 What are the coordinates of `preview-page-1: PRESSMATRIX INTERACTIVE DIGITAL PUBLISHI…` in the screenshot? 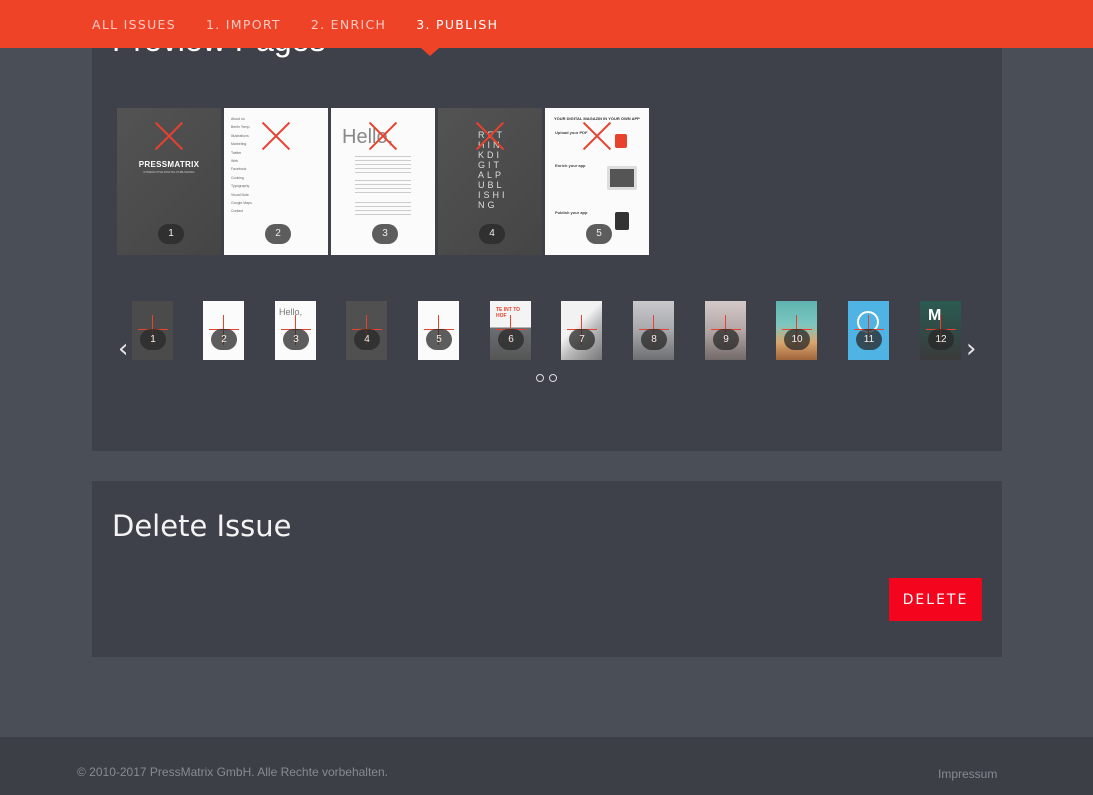 It's located at (169, 181).